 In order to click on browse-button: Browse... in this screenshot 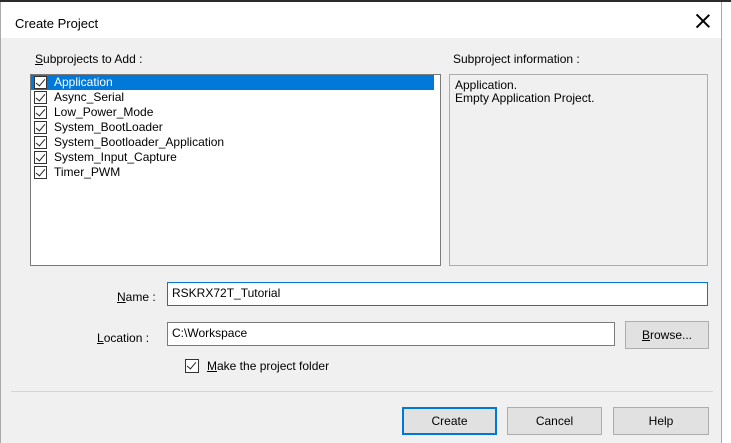, I will do `click(667, 335)`.